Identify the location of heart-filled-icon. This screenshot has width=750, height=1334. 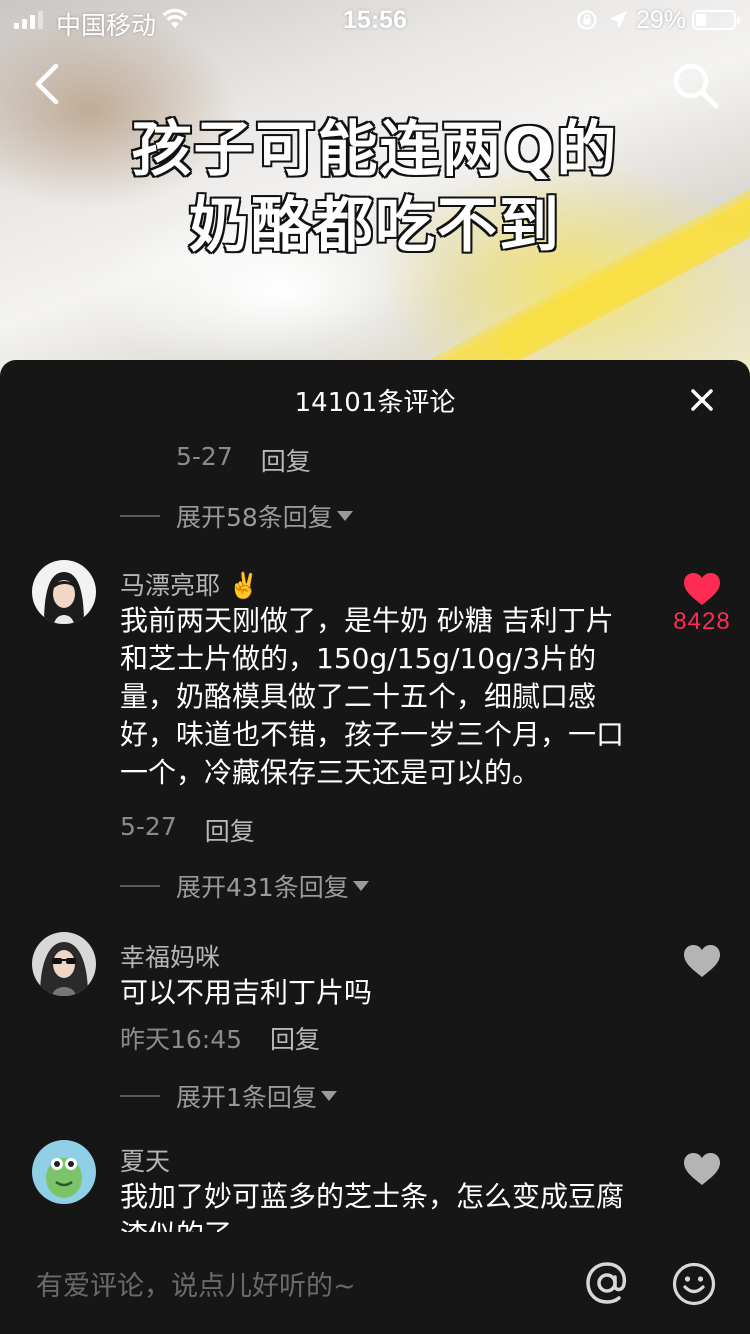
(702, 589).